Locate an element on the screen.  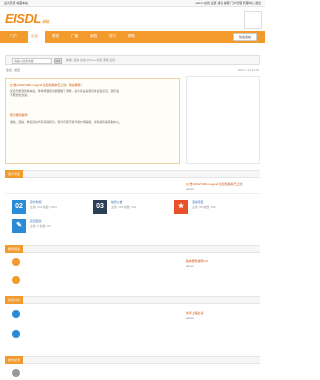
quick-post-button: 快速发帖 is located at coordinates (245, 37).